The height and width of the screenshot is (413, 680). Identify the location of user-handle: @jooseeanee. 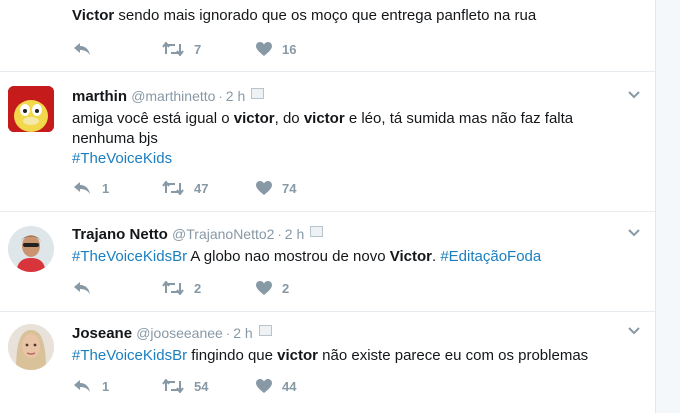
(179, 333).